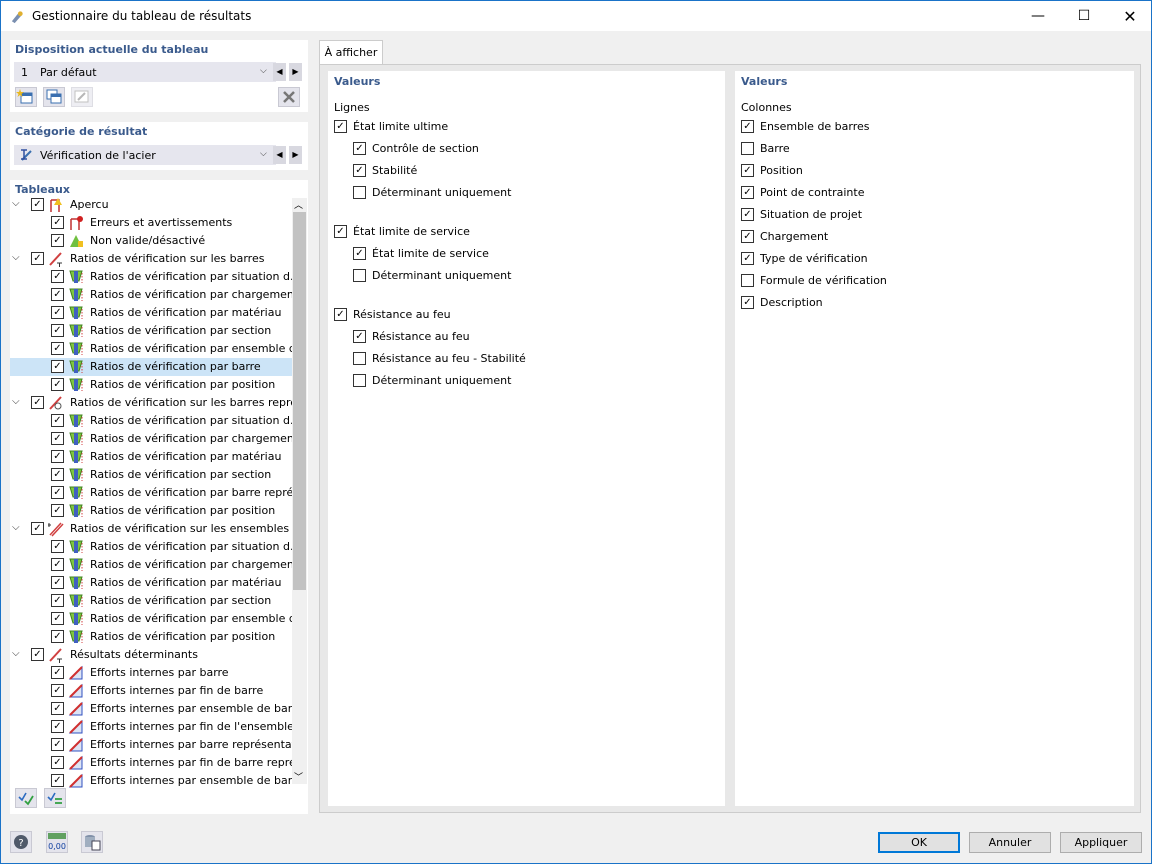 The image size is (1152, 864). Describe the element at coordinates (299, 401) in the screenshot. I see `scroll-thumb` at that location.